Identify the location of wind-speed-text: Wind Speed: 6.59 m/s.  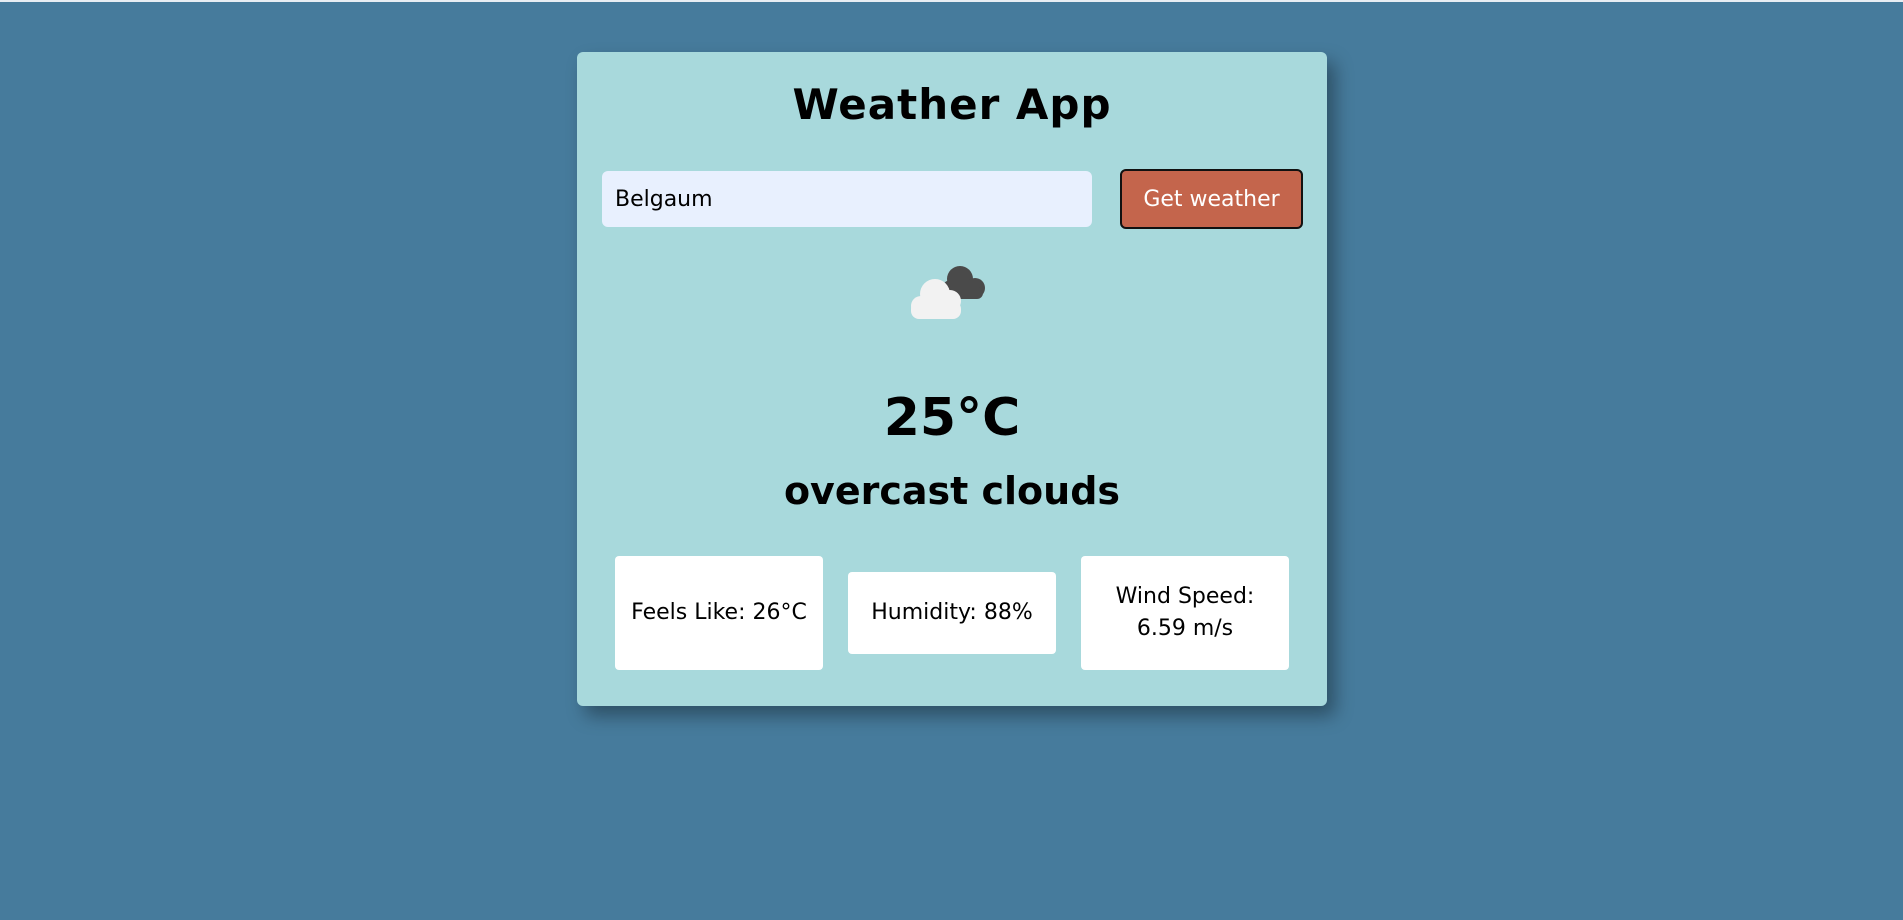
(1185, 612).